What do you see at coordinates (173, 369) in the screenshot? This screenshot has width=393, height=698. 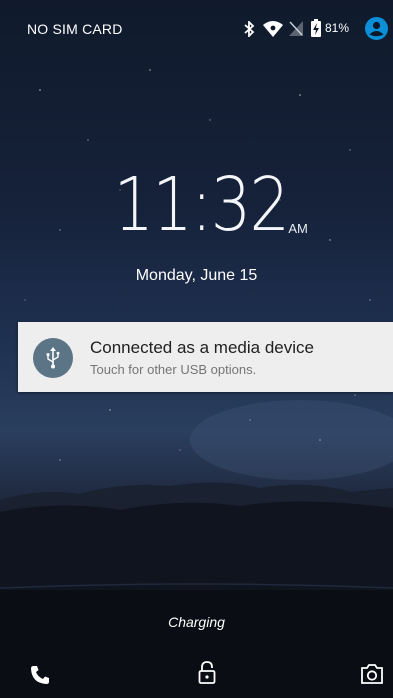 I see `notification-text: Touch for other USB options.` at bounding box center [173, 369].